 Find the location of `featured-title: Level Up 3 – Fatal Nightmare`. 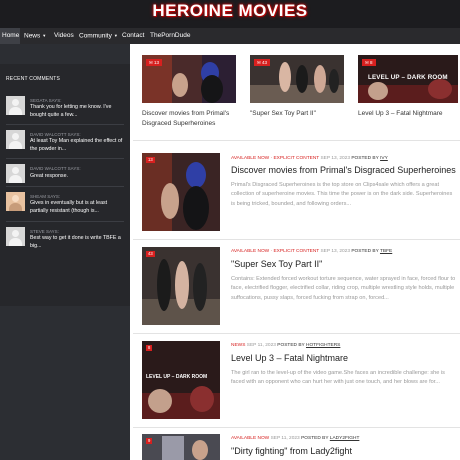

featured-title: Level Up 3 – Fatal Nightmare is located at coordinates (408, 114).